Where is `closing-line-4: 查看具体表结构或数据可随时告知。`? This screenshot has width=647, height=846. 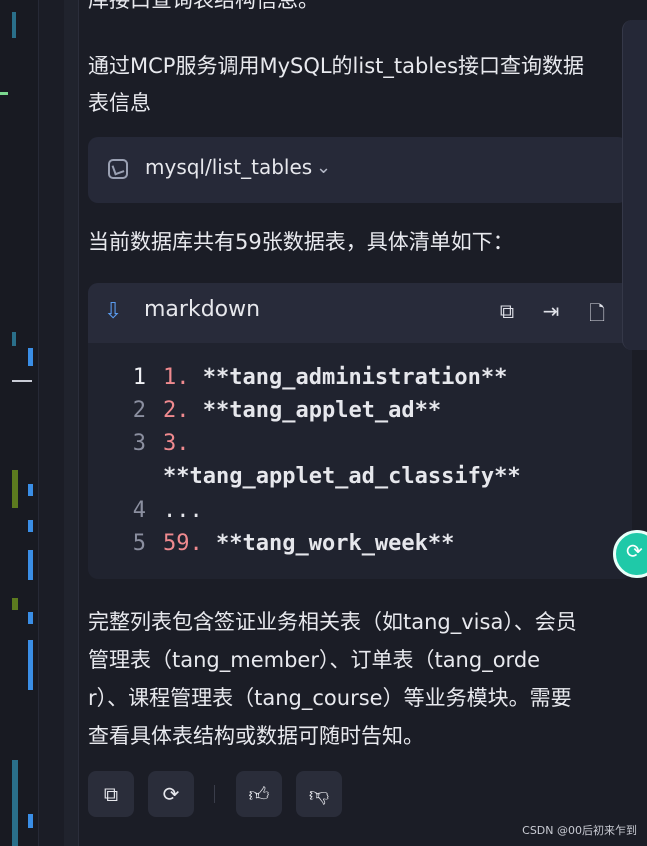
closing-line-4: 查看具体表结构或数据可随时告知。 is located at coordinates (256, 736).